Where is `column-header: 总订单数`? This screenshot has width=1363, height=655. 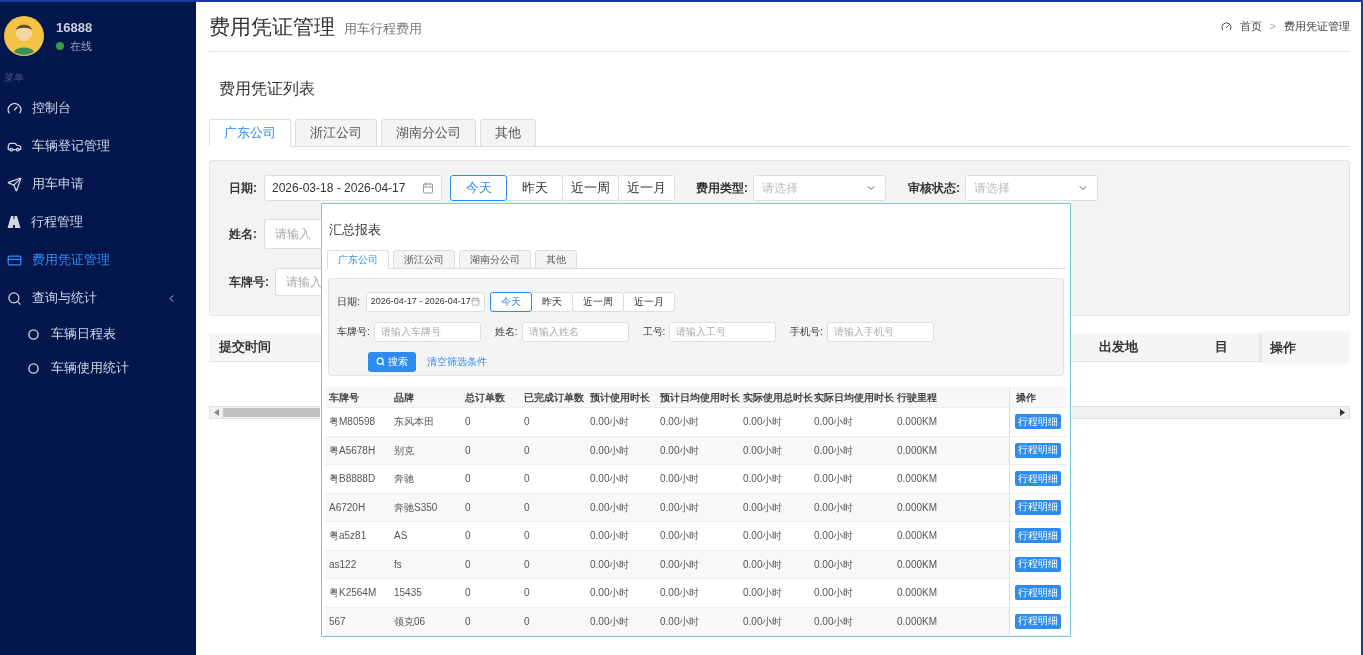
column-header: 总订单数 is located at coordinates (485, 397).